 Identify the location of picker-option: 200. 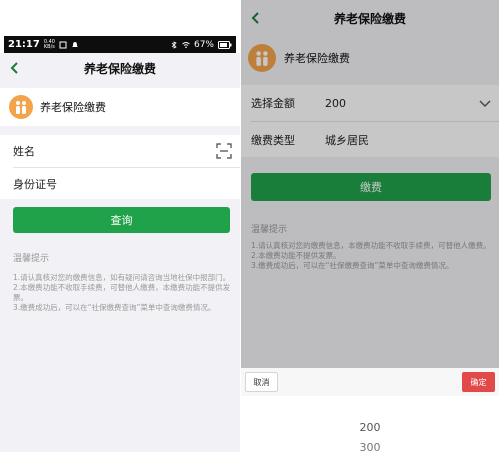
(370, 428).